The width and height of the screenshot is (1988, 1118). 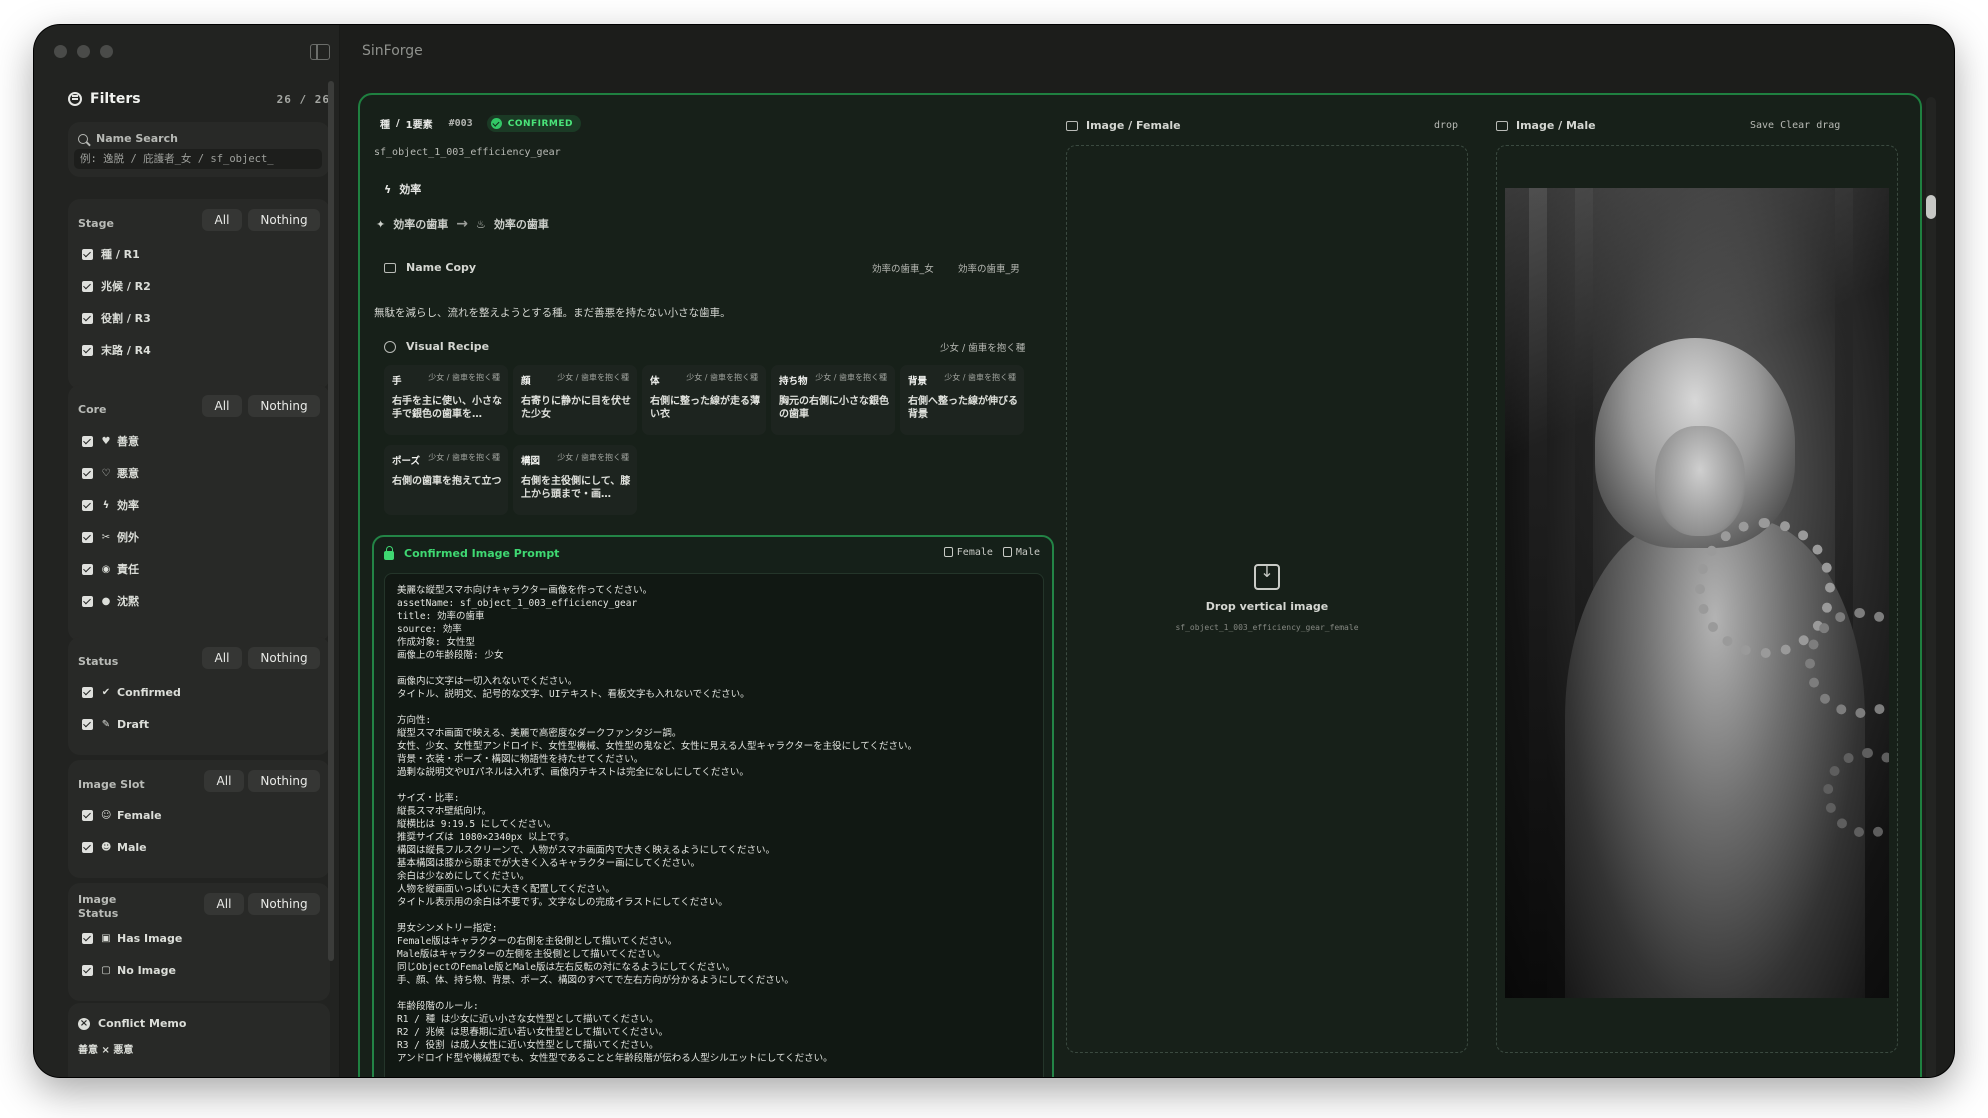 I want to click on image-slot-nothing-button: Nothing, so click(x=284, y=781).